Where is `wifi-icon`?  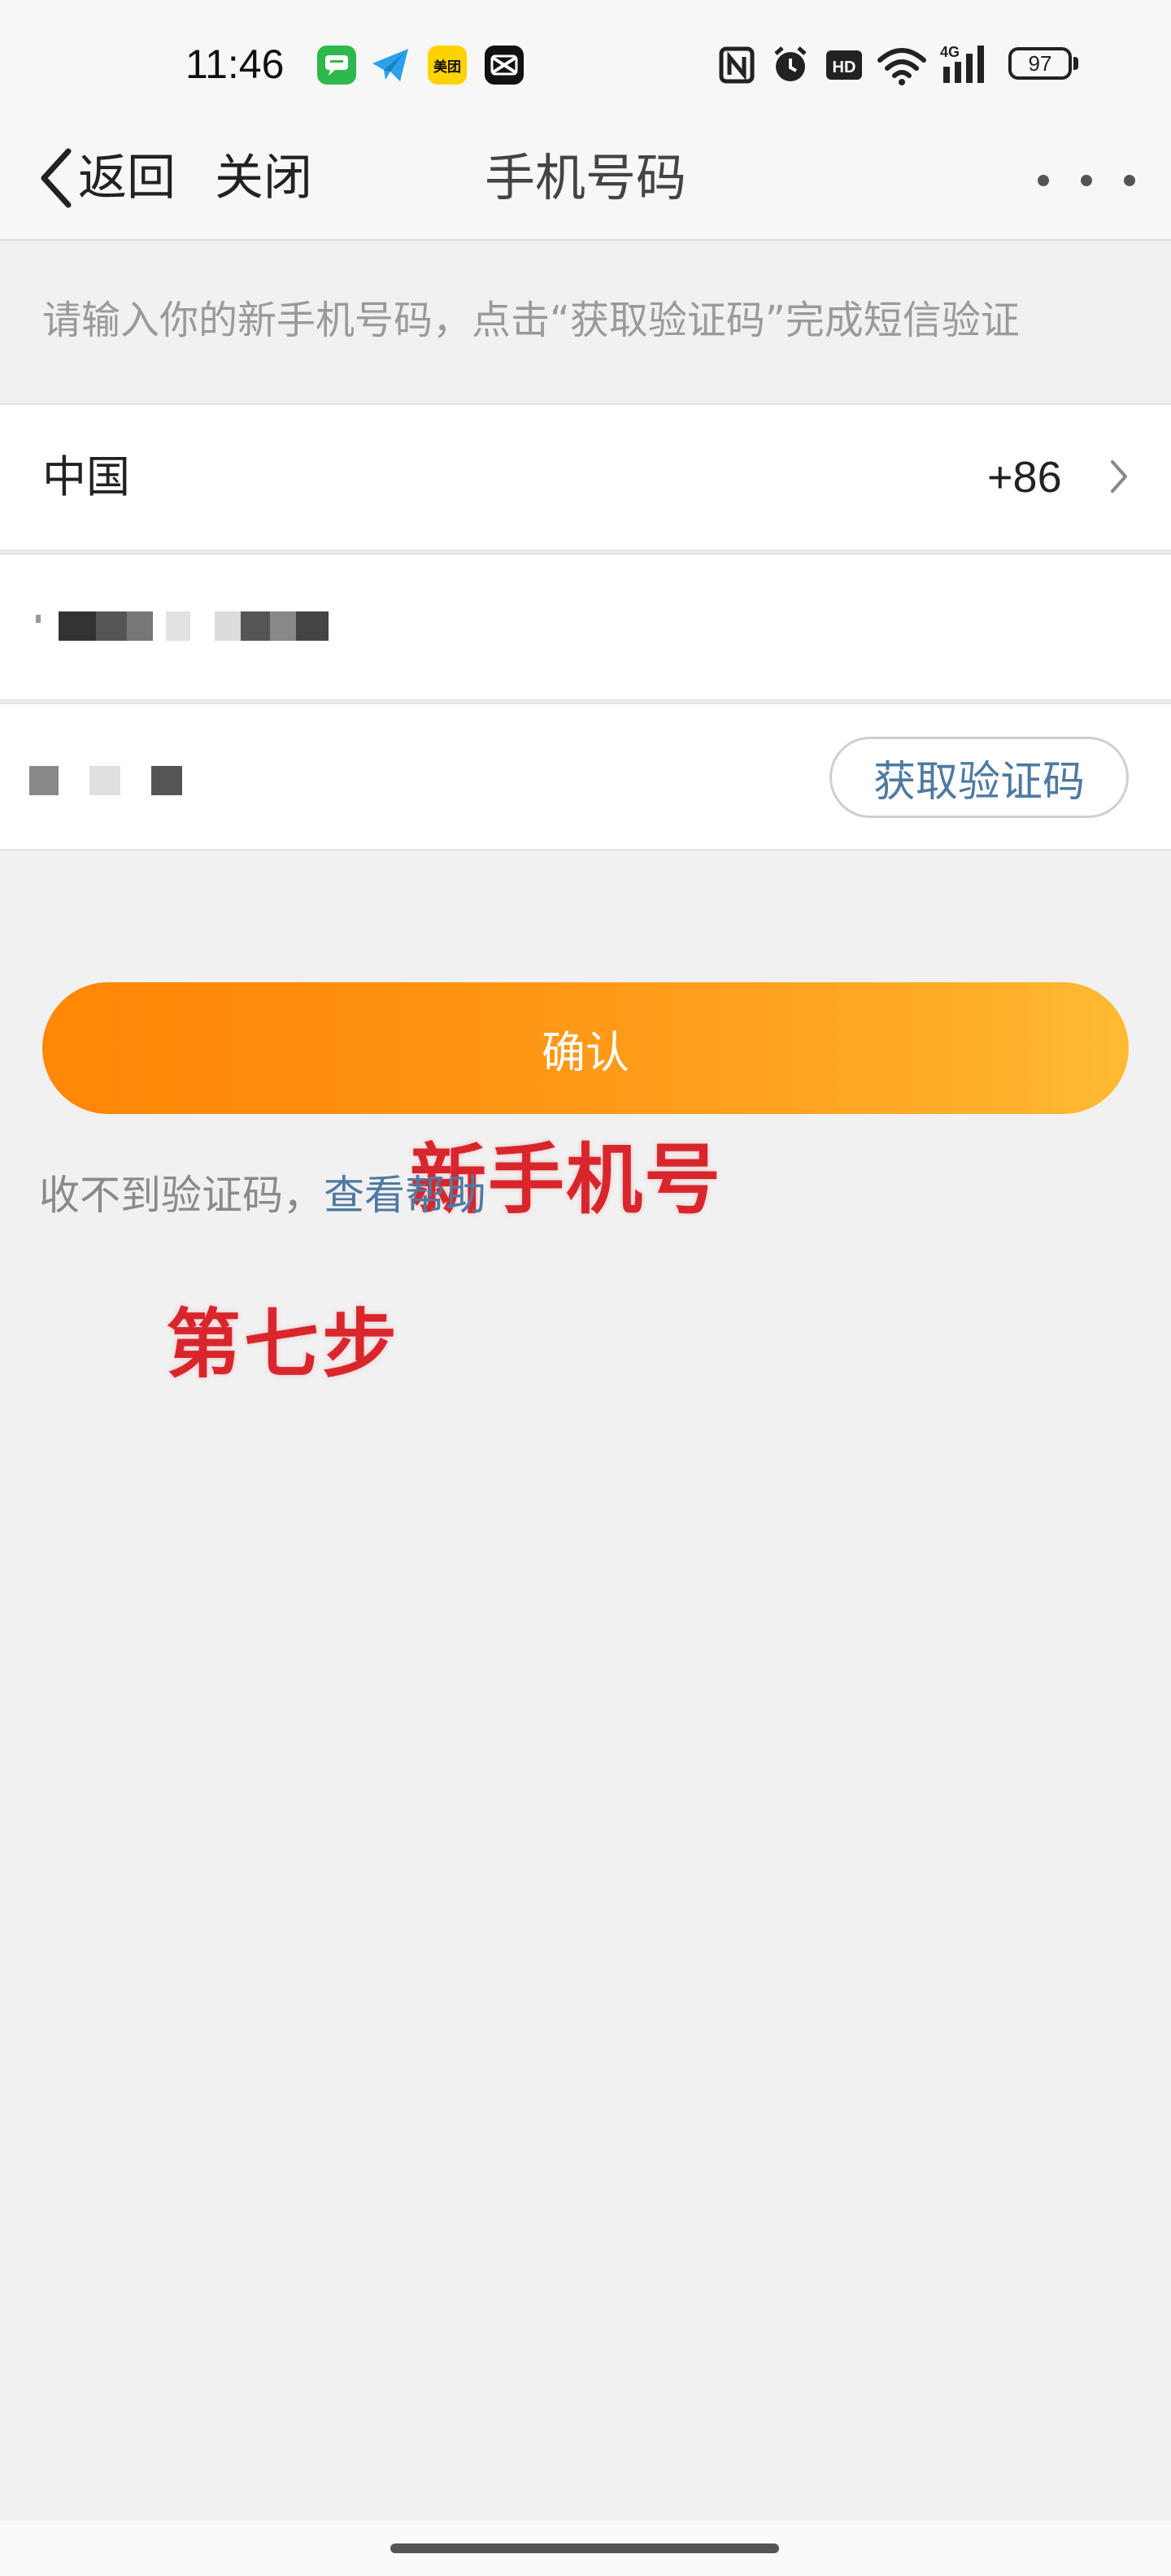 wifi-icon is located at coordinates (901, 67).